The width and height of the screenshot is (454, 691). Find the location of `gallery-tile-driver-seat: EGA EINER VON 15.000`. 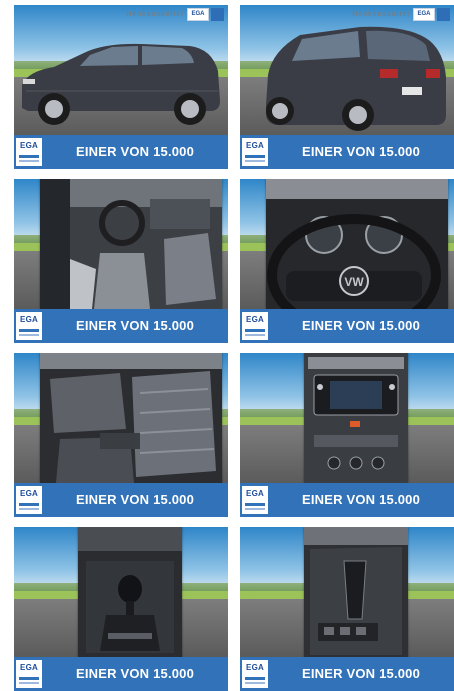

gallery-tile-driver-seat: EGA EINER VON 15.000 is located at coordinates (121, 435).